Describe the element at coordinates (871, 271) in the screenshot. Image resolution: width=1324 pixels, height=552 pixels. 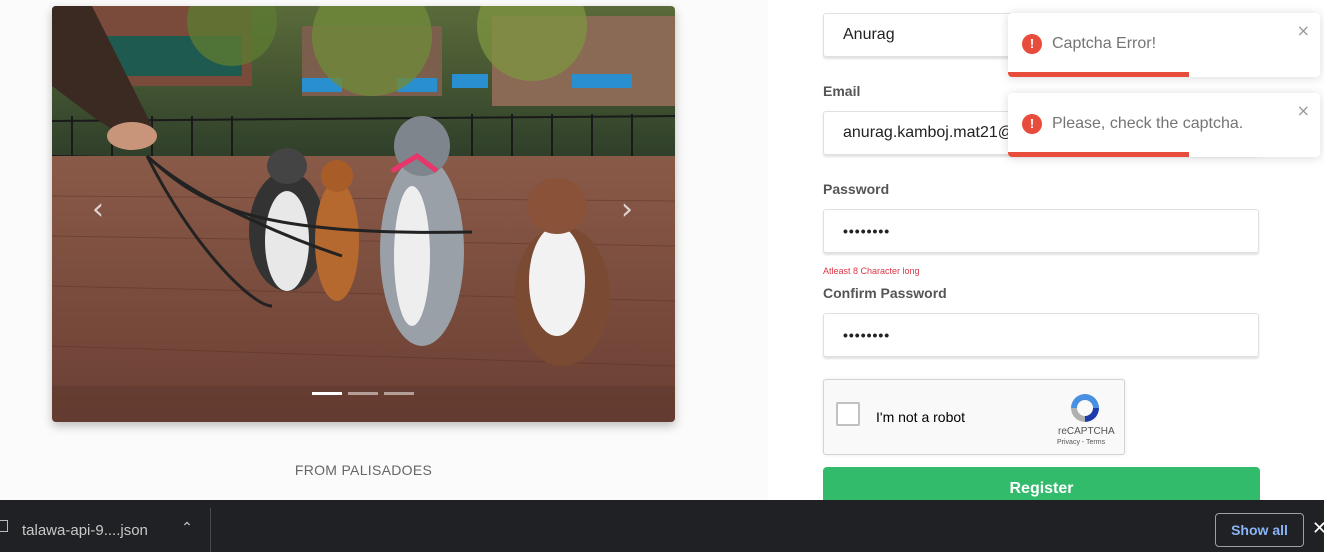
I see `password-hint: Atleast 8 Character long` at that location.